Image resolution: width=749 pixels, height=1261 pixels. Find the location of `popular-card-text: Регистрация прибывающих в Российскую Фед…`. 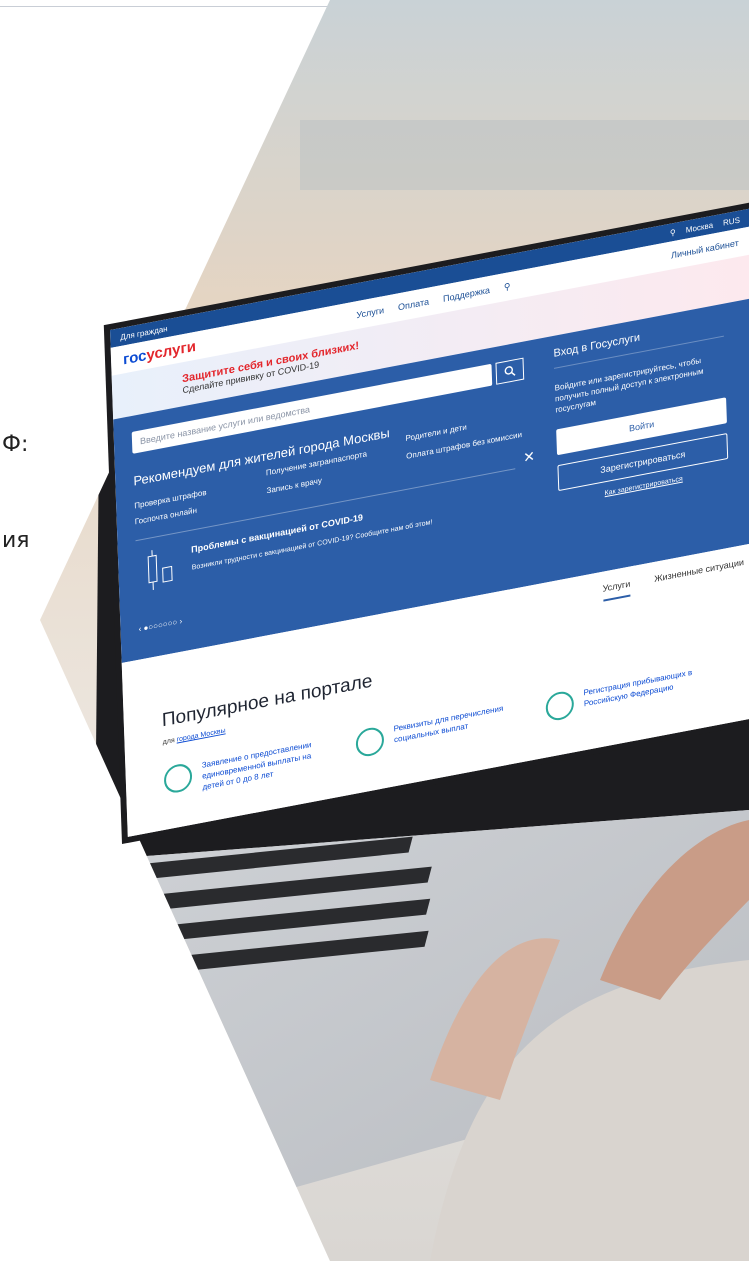

popular-card-text: Регистрация прибывающих в Российскую Фед… is located at coordinates (638, 688).